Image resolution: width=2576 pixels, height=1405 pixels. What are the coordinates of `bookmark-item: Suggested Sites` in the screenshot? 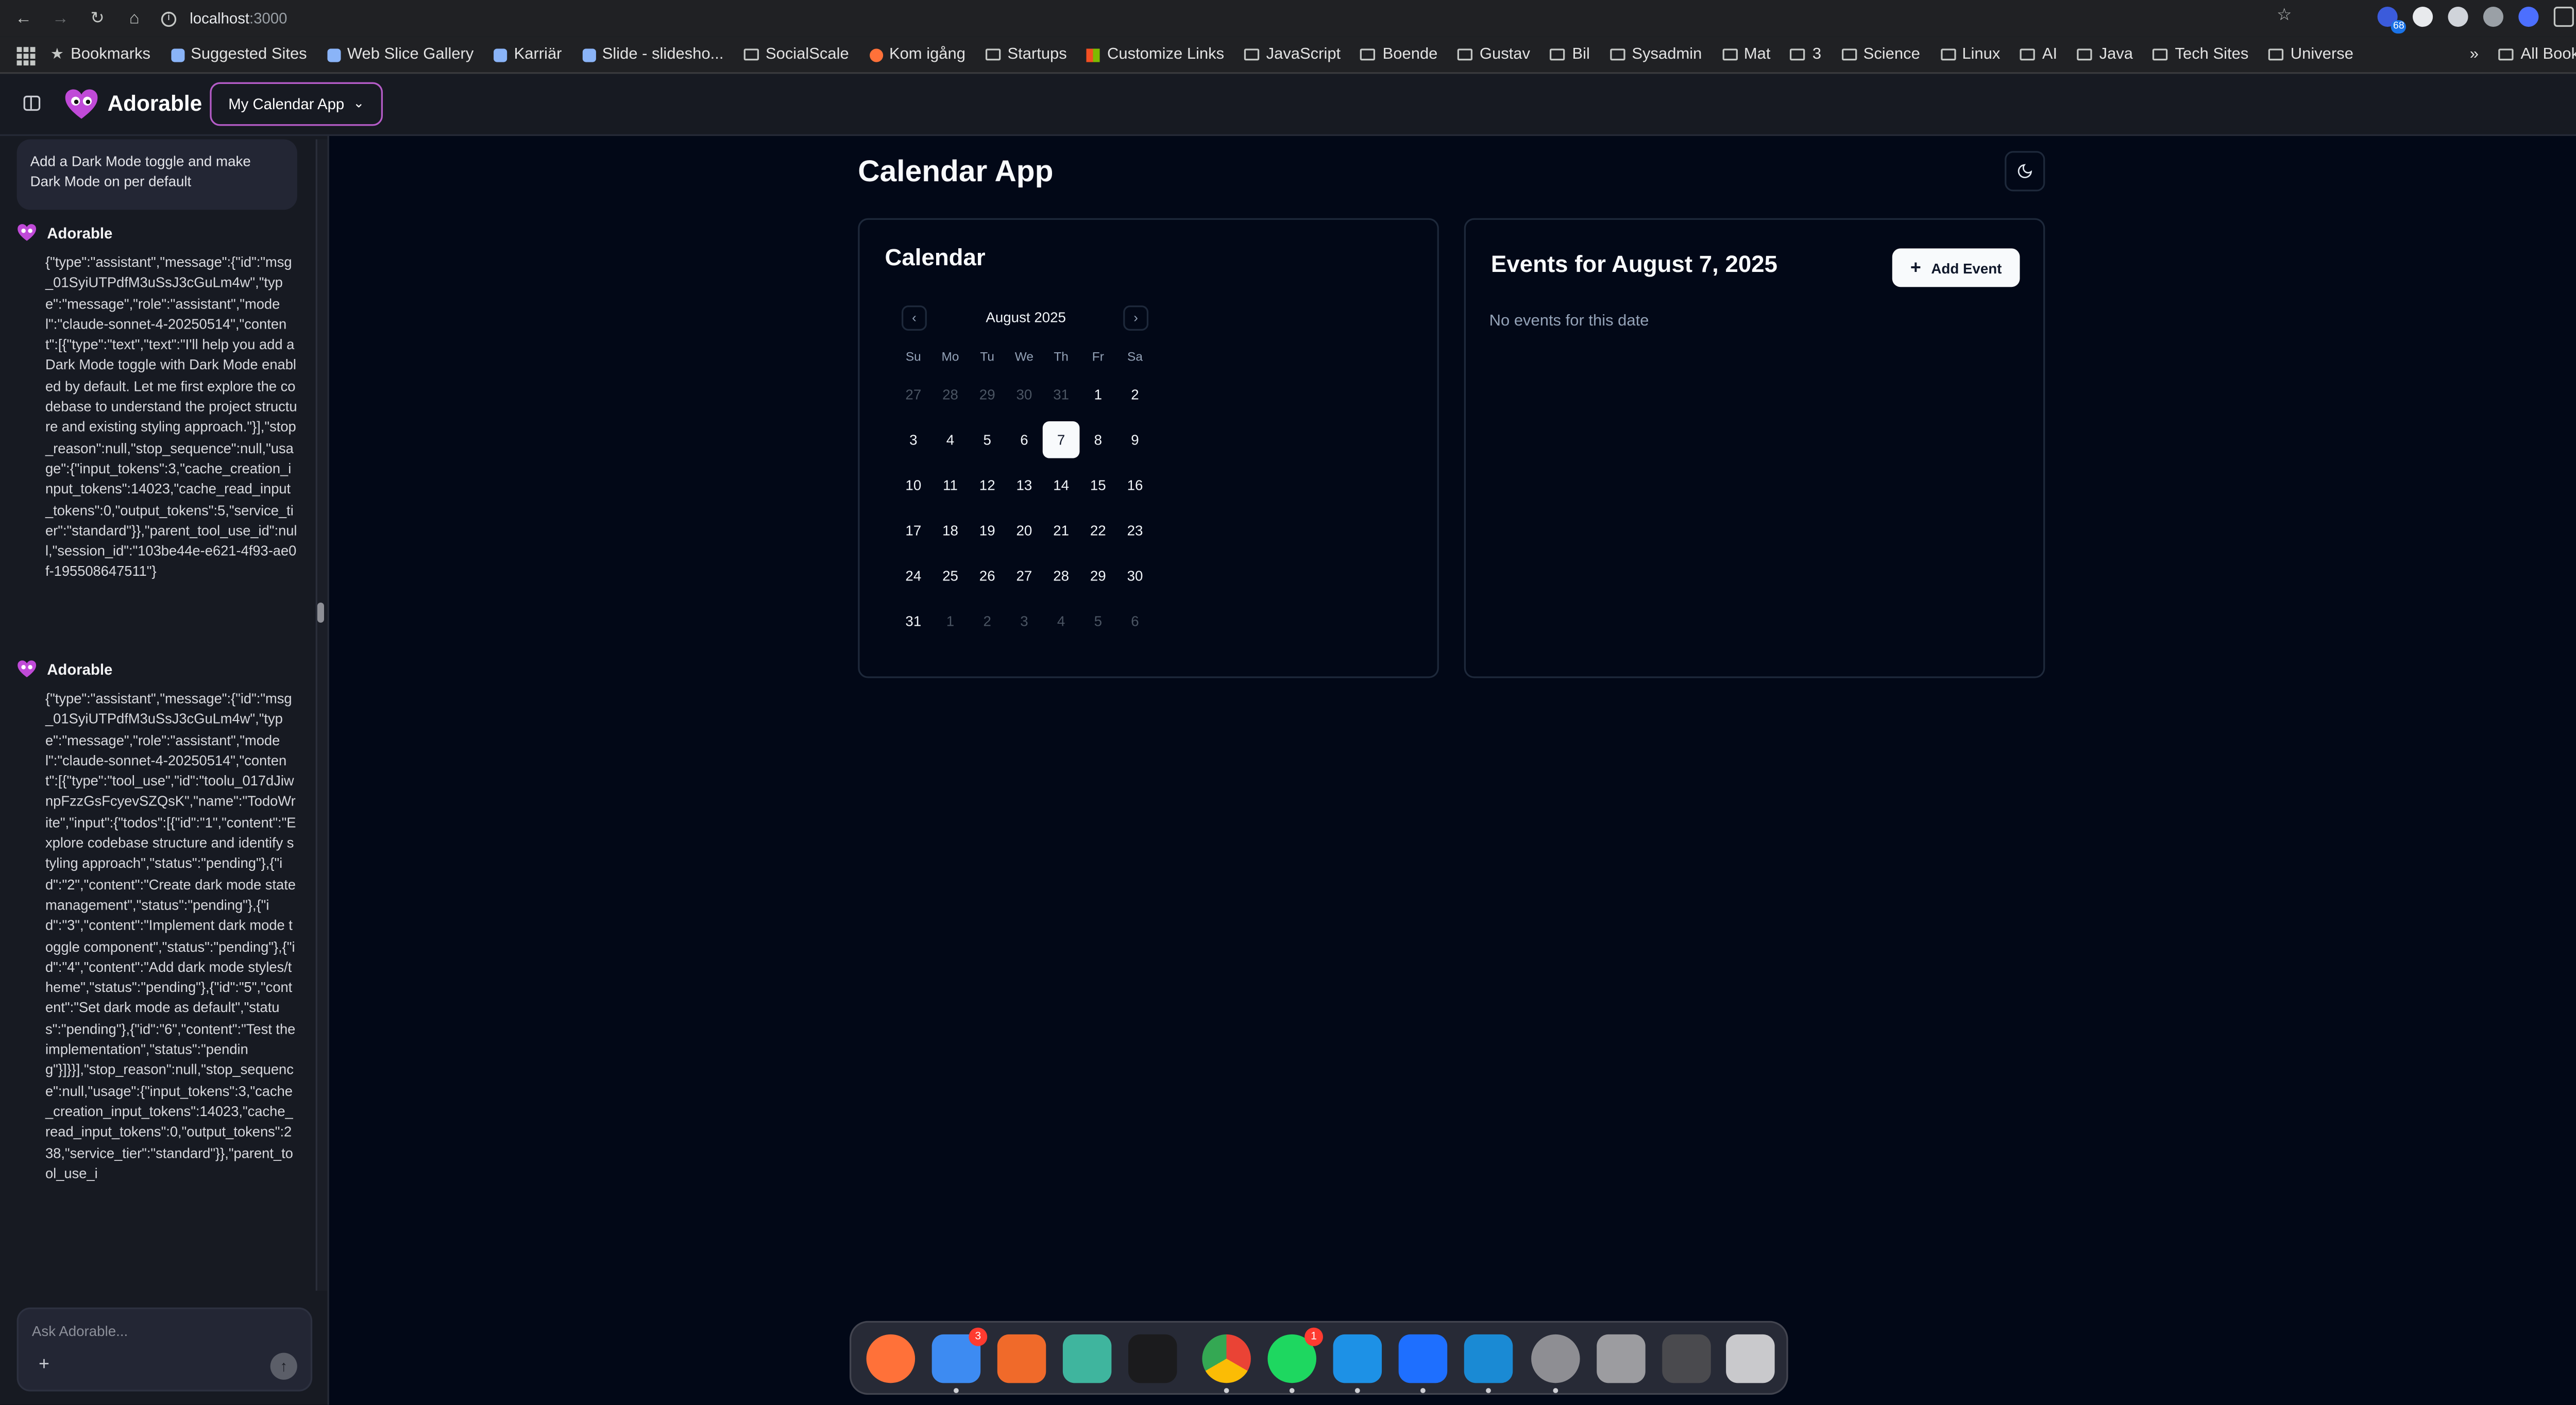 It's located at (239, 54).